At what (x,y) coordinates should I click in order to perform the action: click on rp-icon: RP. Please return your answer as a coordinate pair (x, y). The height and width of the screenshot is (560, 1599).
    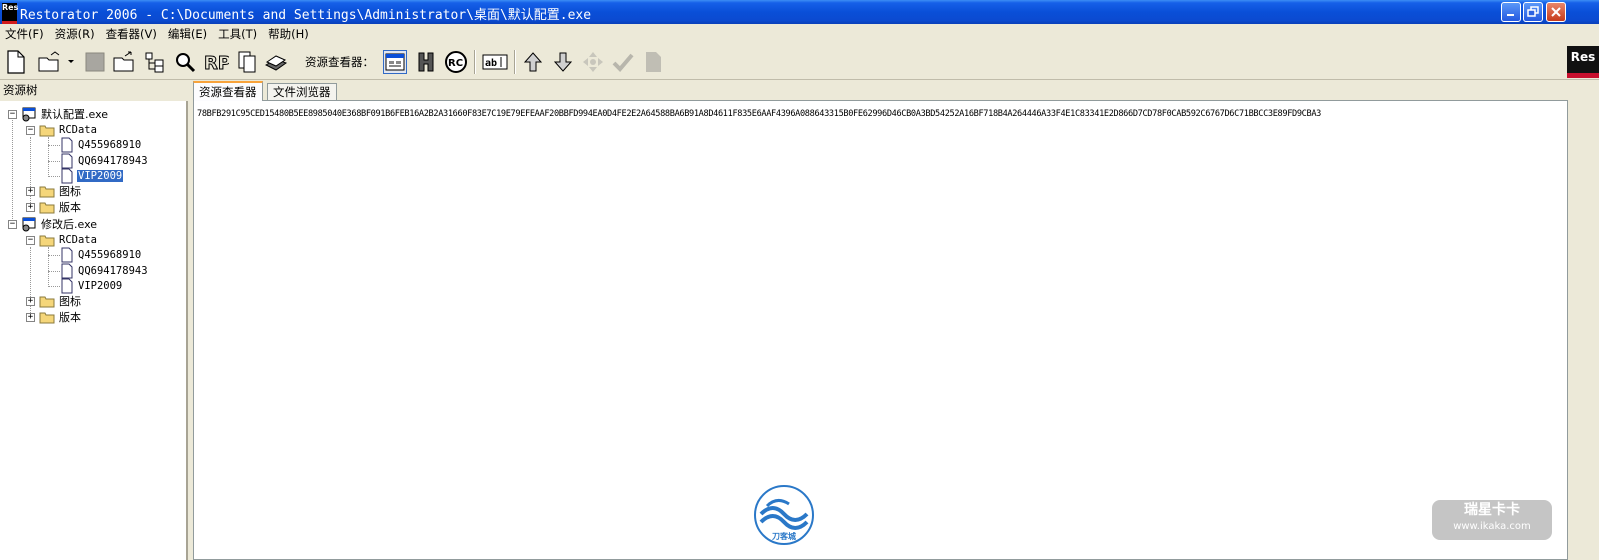
    Looking at the image, I should click on (217, 64).